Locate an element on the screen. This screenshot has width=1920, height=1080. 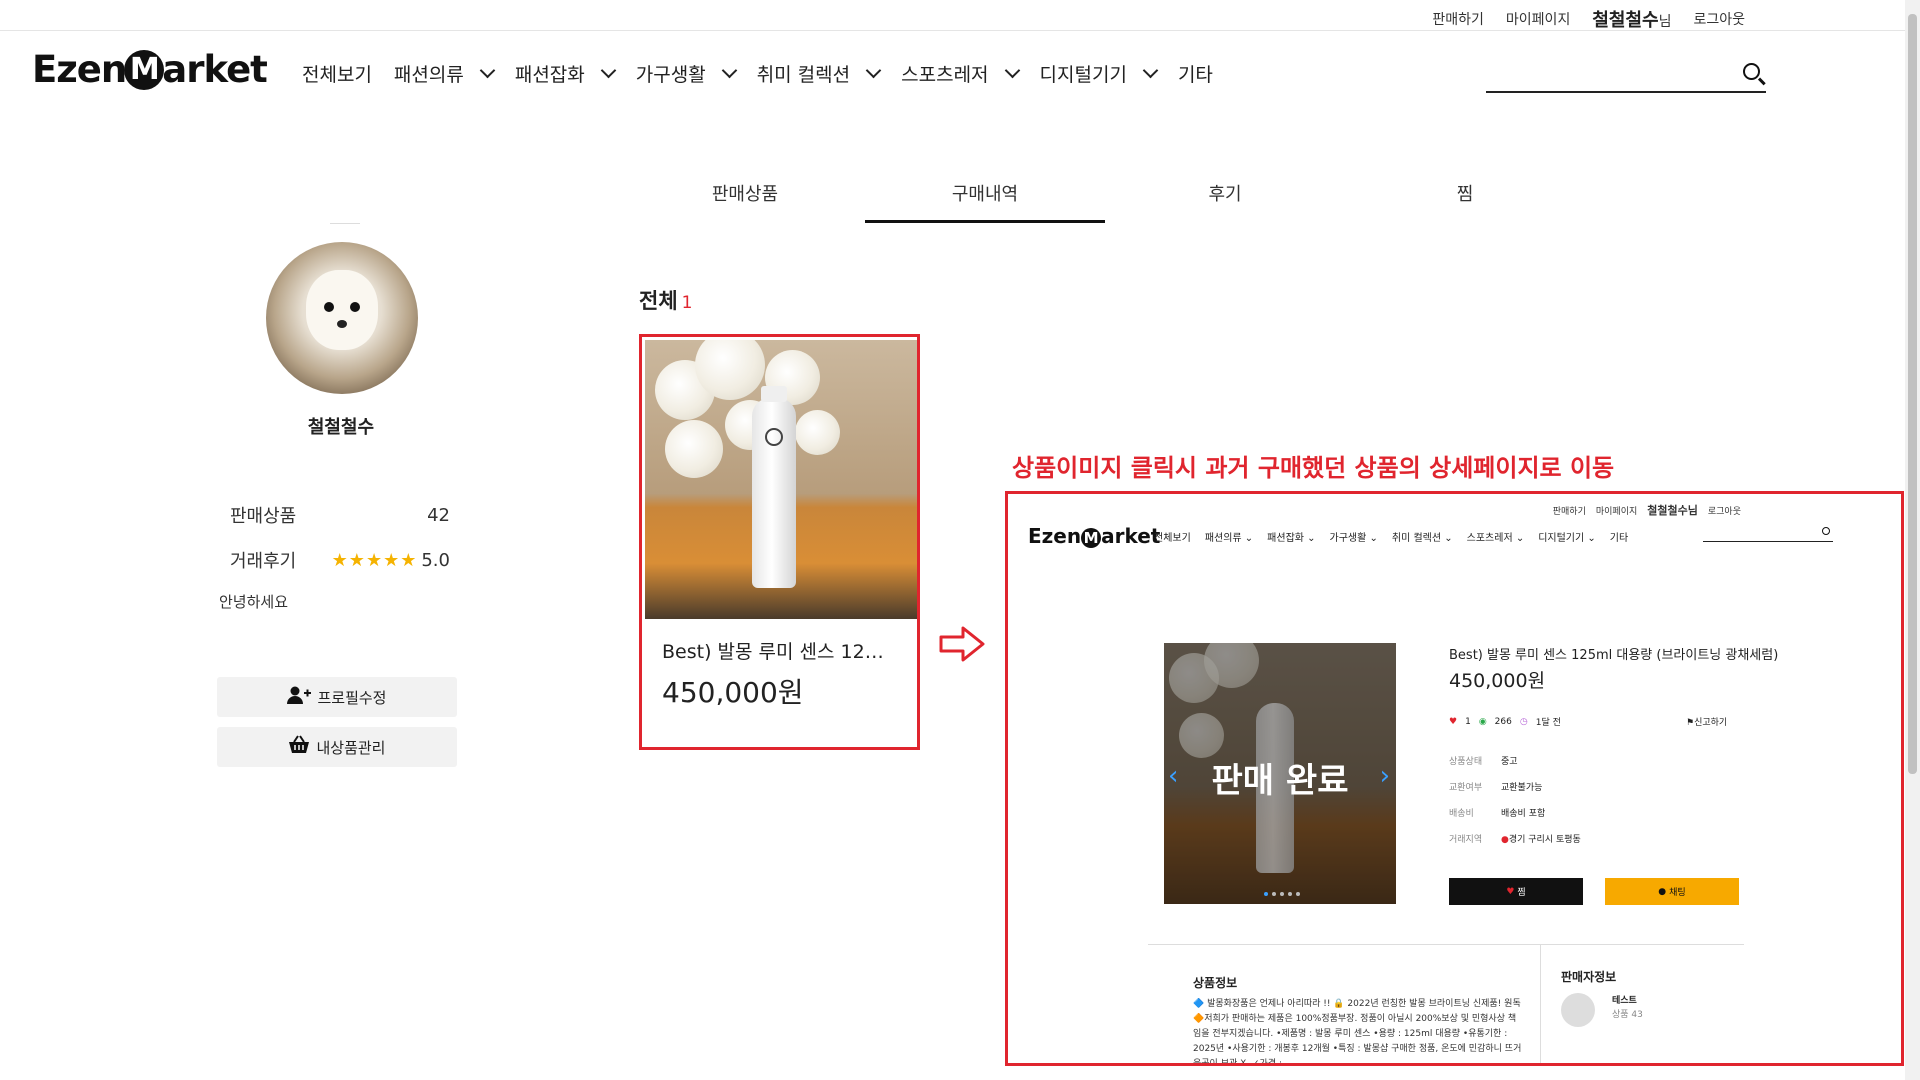
stat-sales-label: 판매상품 is located at coordinates (263, 516).